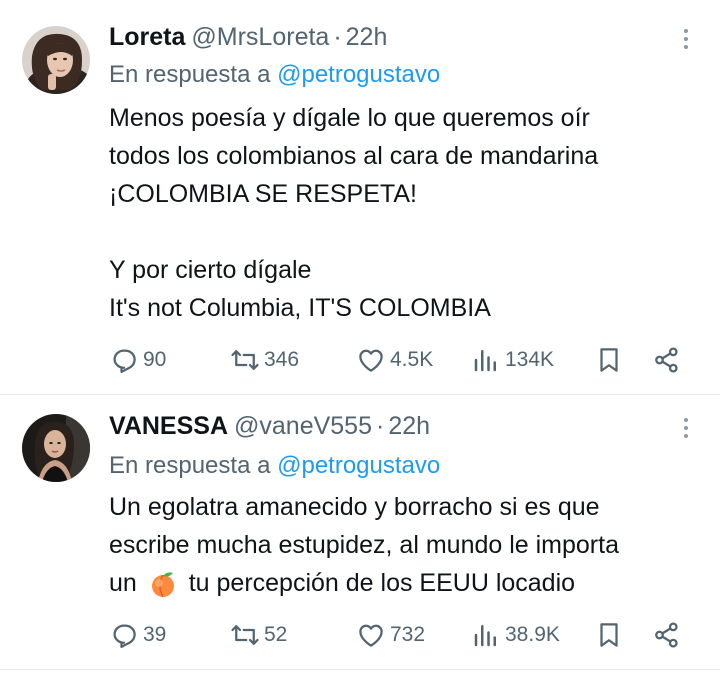  I want to click on text-fragment: tu percepción de los EEUU locadio, so click(382, 583).